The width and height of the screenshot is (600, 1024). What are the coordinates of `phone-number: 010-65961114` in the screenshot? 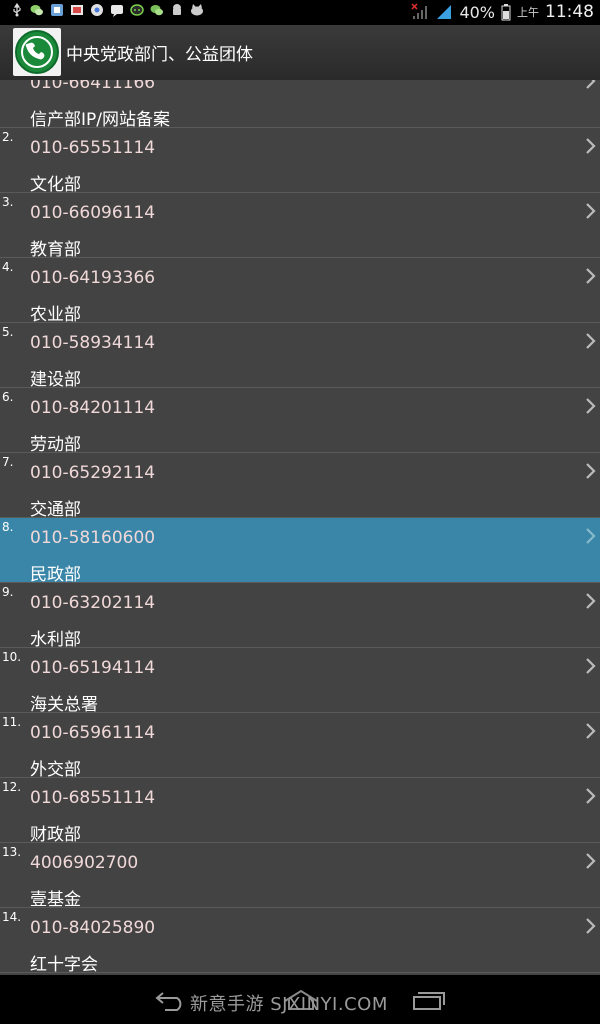 It's located at (93, 733).